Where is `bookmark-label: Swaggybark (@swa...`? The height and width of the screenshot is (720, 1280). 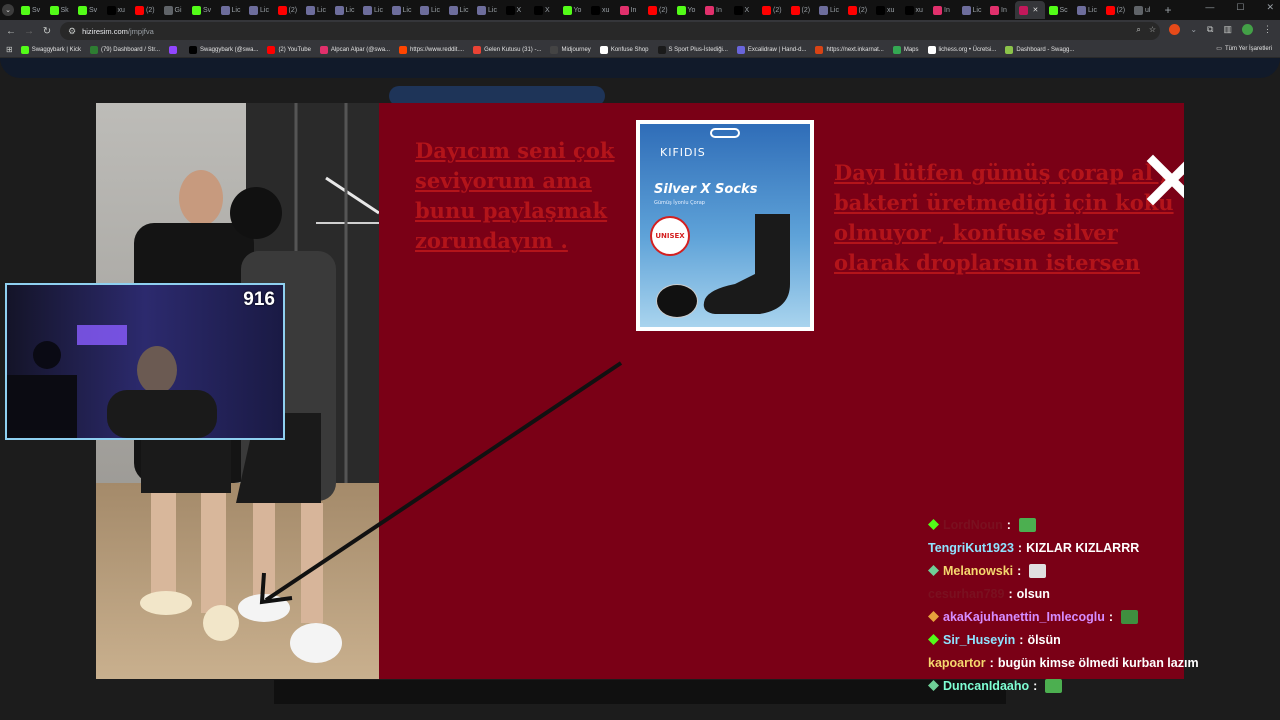
bookmark-label: Swaggybark (@swa... is located at coordinates (229, 49).